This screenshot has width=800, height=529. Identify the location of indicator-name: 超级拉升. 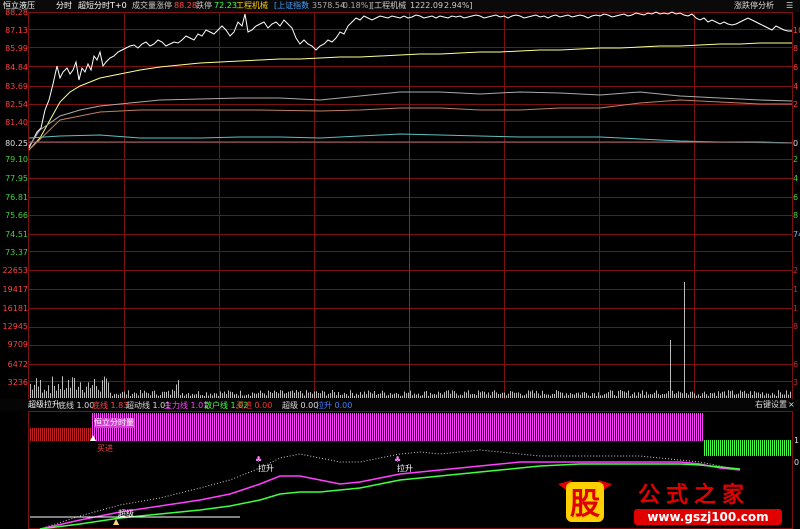
(44, 405).